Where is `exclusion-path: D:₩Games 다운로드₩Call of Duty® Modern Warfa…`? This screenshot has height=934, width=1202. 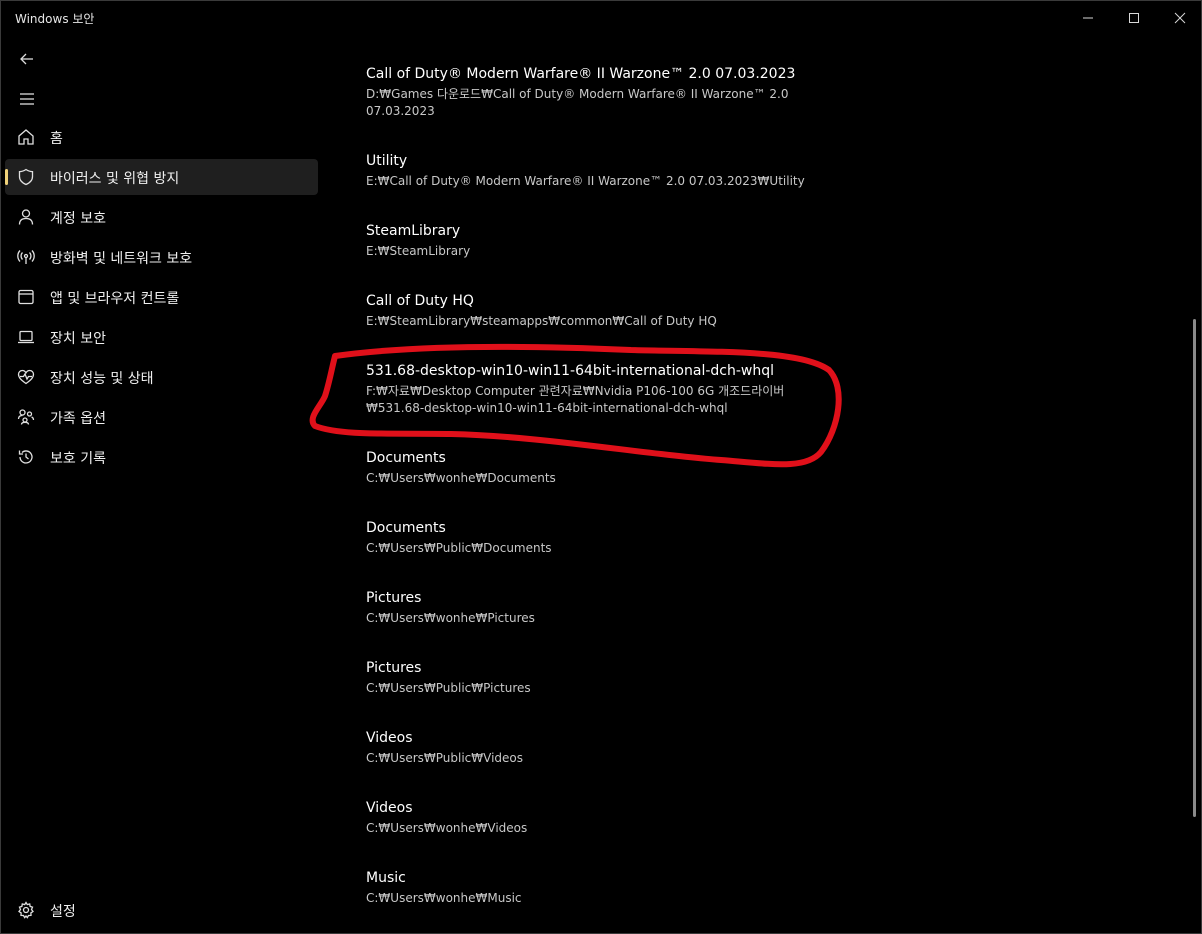
exclusion-path: D:₩Games 다운로드₩Call of Duty® Modern Warfa… is located at coordinates (577, 102).